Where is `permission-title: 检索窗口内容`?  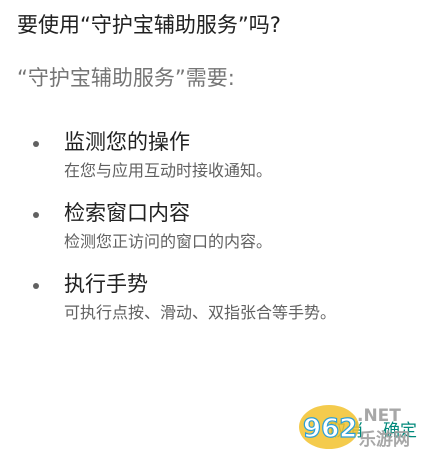
permission-title: 检索窗口内容 is located at coordinates (127, 213).